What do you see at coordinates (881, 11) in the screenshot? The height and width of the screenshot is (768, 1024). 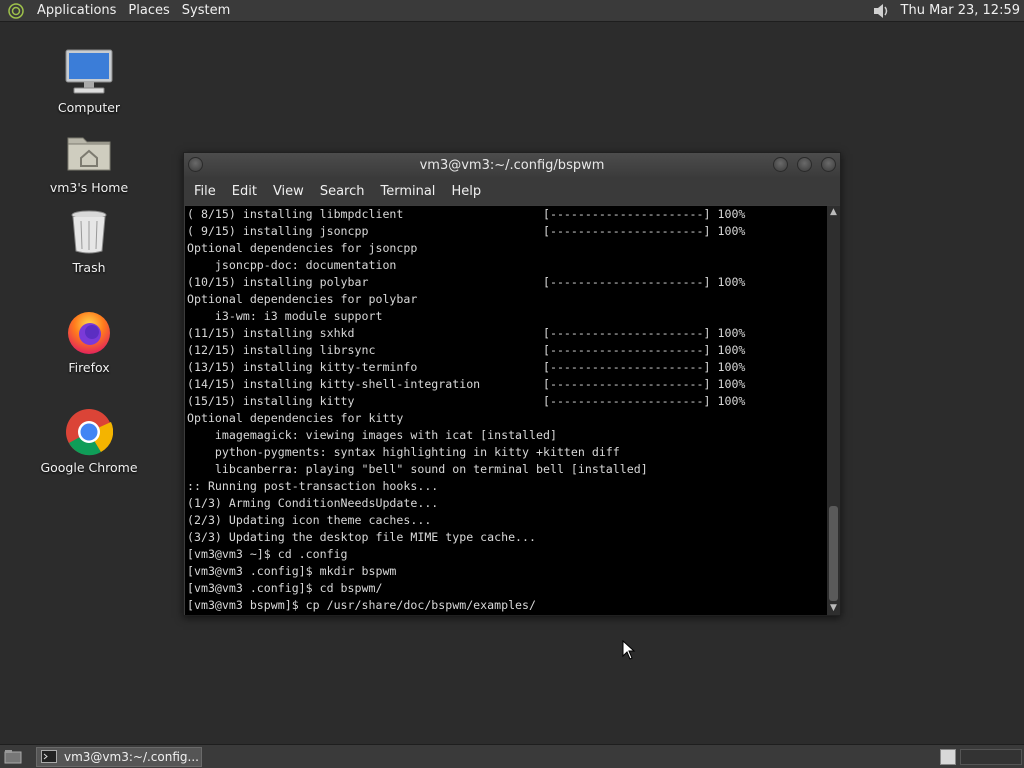 I see `volume-icon` at bounding box center [881, 11].